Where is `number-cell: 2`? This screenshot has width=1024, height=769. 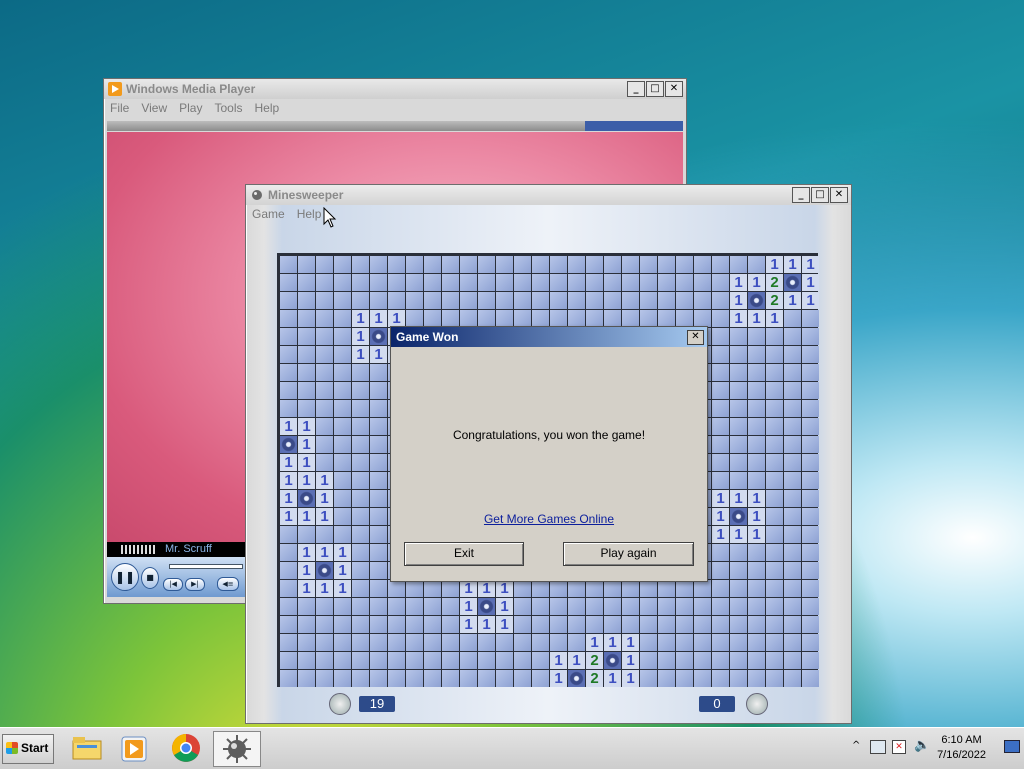 number-cell: 2 is located at coordinates (774, 282).